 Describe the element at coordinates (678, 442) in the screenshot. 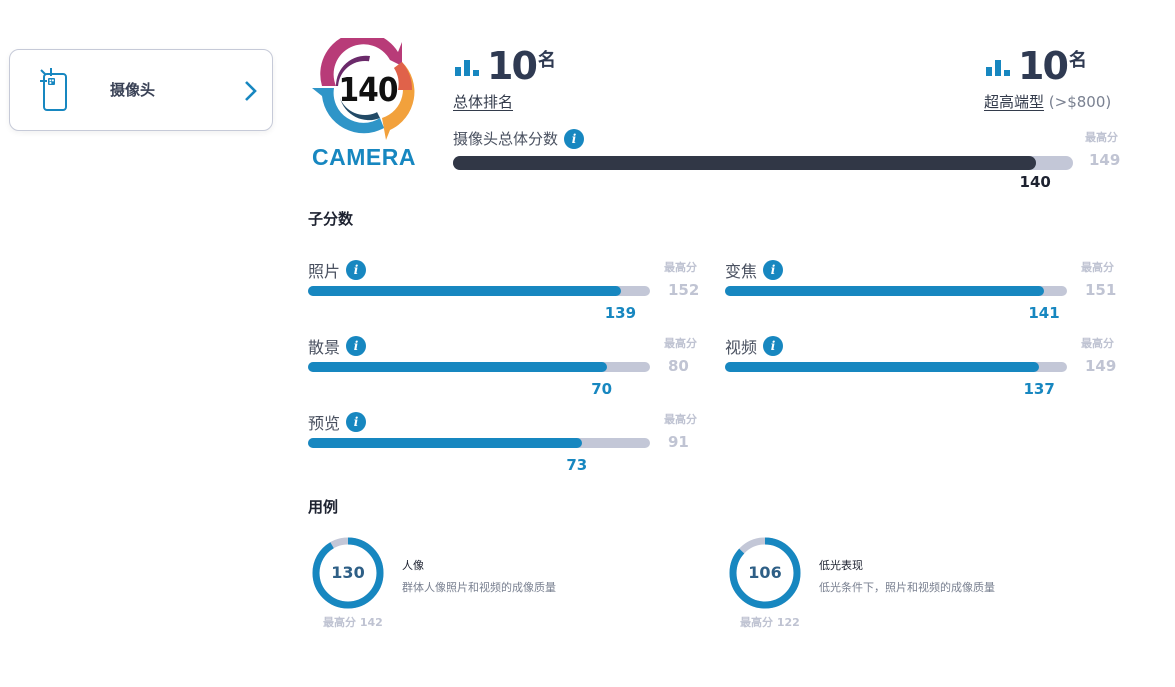

I see `subscore-max-value: 91` at that location.